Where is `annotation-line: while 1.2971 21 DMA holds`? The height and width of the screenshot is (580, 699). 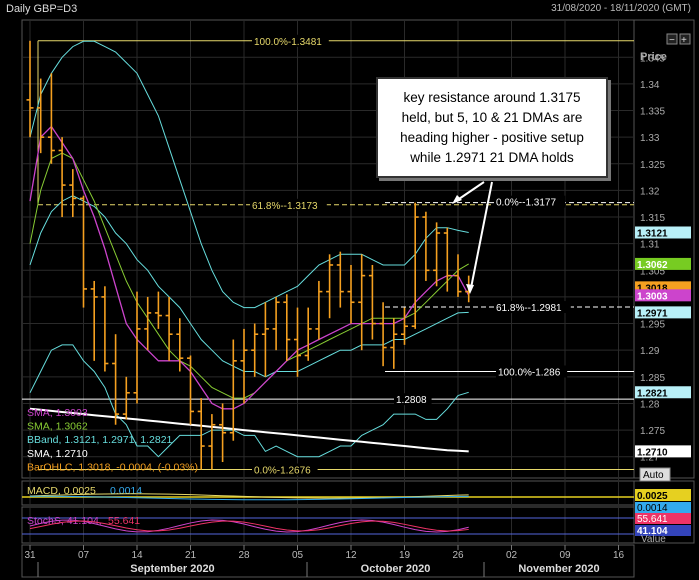
annotation-line: while 1.2971 21 DMA holds is located at coordinates (492, 157).